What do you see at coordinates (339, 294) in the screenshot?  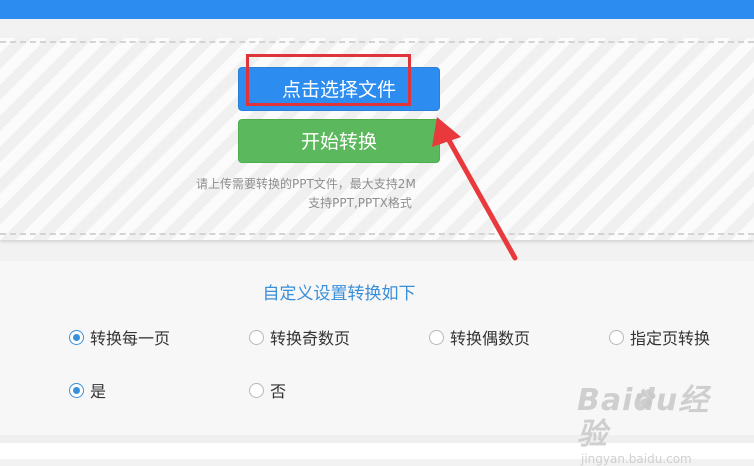 I see `settings-title: 自定义设置转换如下` at bounding box center [339, 294].